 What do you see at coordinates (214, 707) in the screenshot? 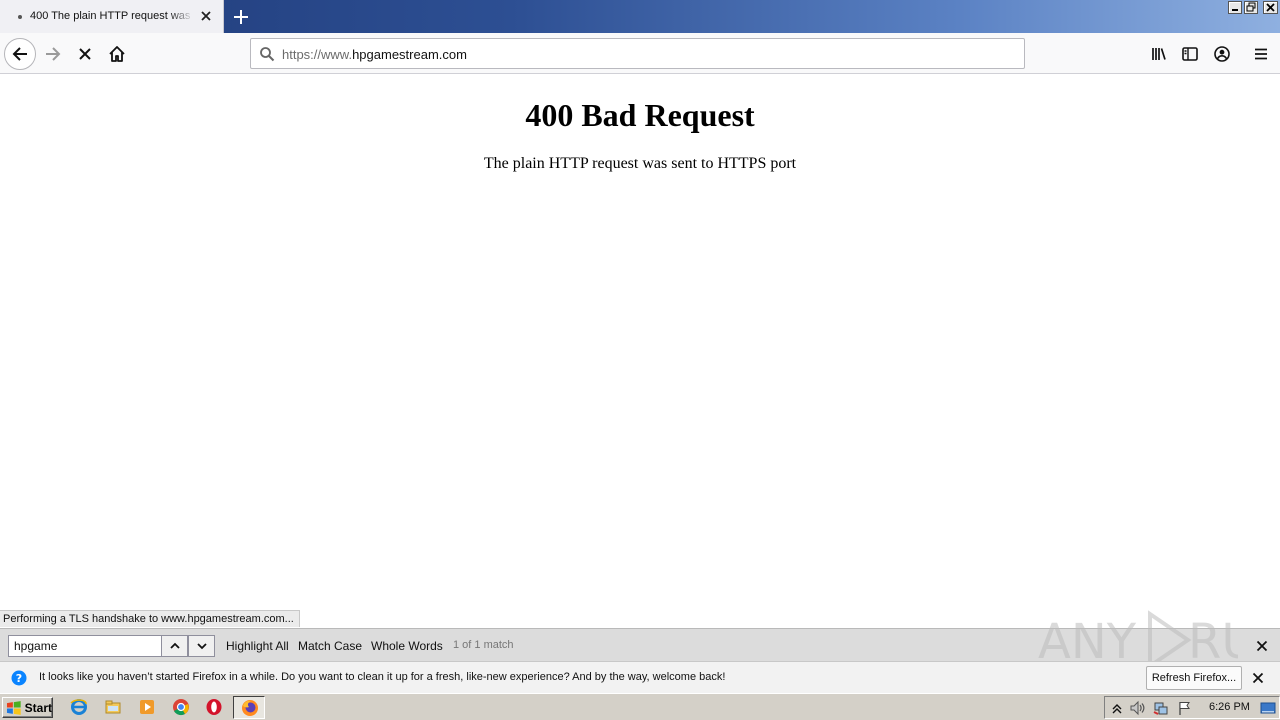
I see `opera-icon` at bounding box center [214, 707].